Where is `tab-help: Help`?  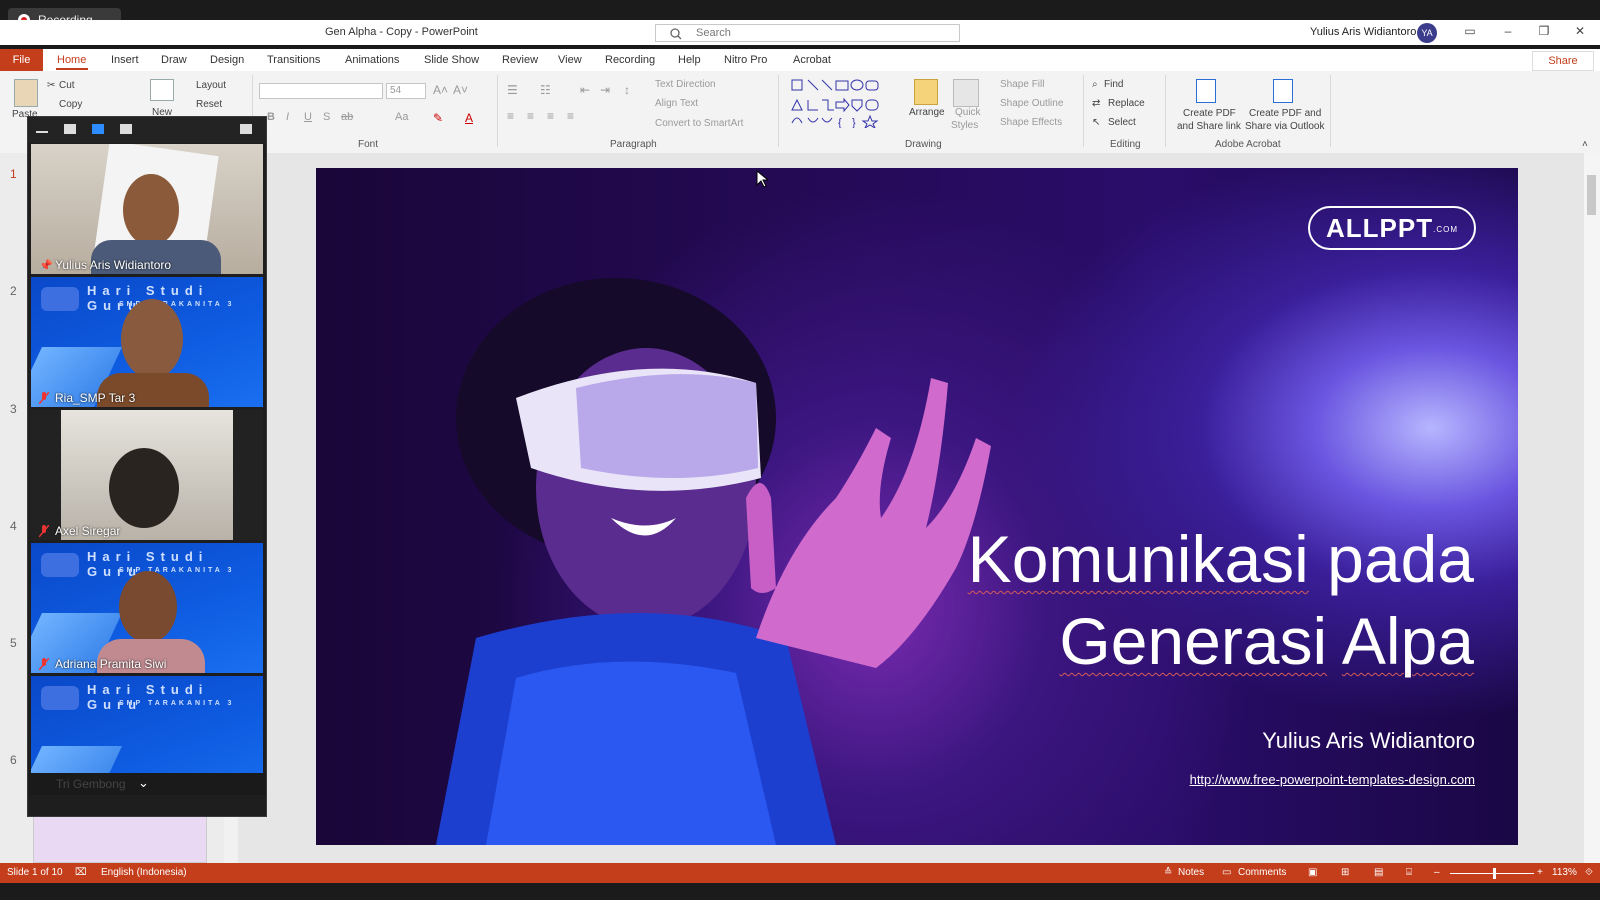 tab-help: Help is located at coordinates (689, 60).